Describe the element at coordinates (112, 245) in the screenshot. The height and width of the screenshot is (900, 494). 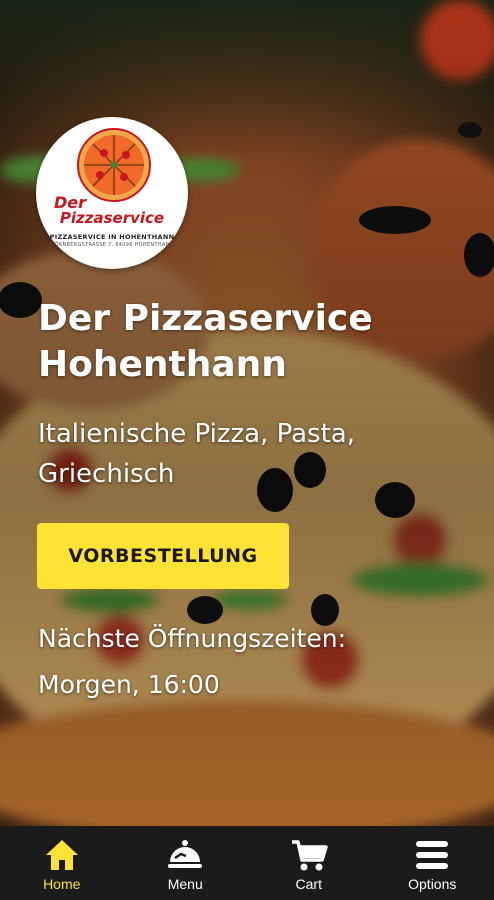
I see `logo-address: DÖRNBERGSTRASSE 7, 84098 HOHENTHANN` at that location.